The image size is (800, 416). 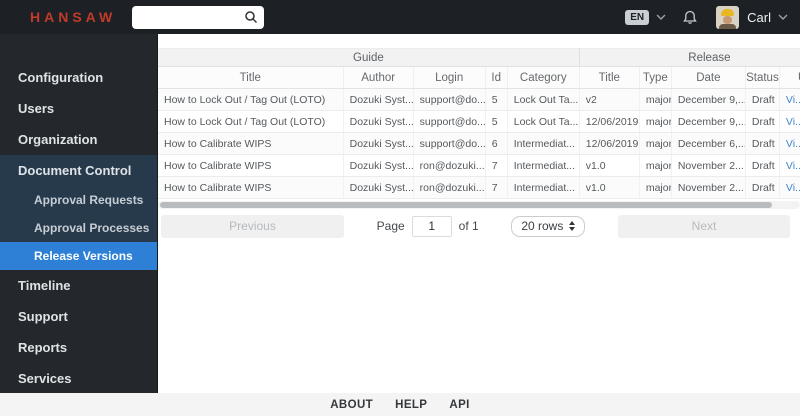 What do you see at coordinates (655, 77) in the screenshot?
I see `column-header-type-6: Type` at bounding box center [655, 77].